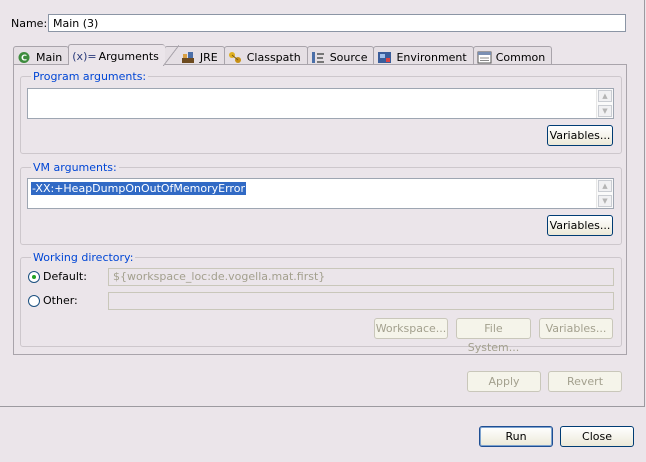 The height and width of the screenshot is (462, 646). What do you see at coordinates (273, 57) in the screenshot?
I see `tab-classpath-label: Classpath` at bounding box center [273, 57].